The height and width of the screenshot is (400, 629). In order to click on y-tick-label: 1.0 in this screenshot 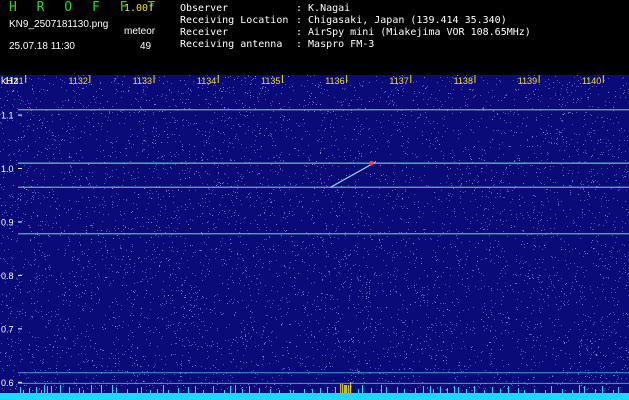, I will do `click(7, 169)`.